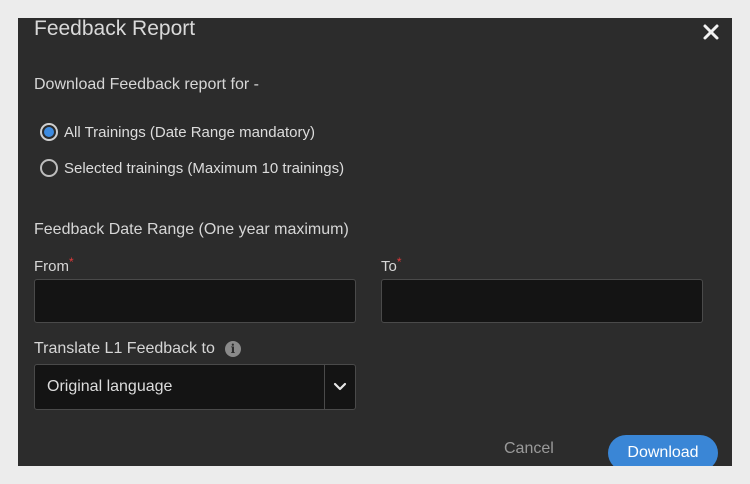 The height and width of the screenshot is (484, 750). Describe the element at coordinates (339, 387) in the screenshot. I see `chevron-down-icon` at that location.